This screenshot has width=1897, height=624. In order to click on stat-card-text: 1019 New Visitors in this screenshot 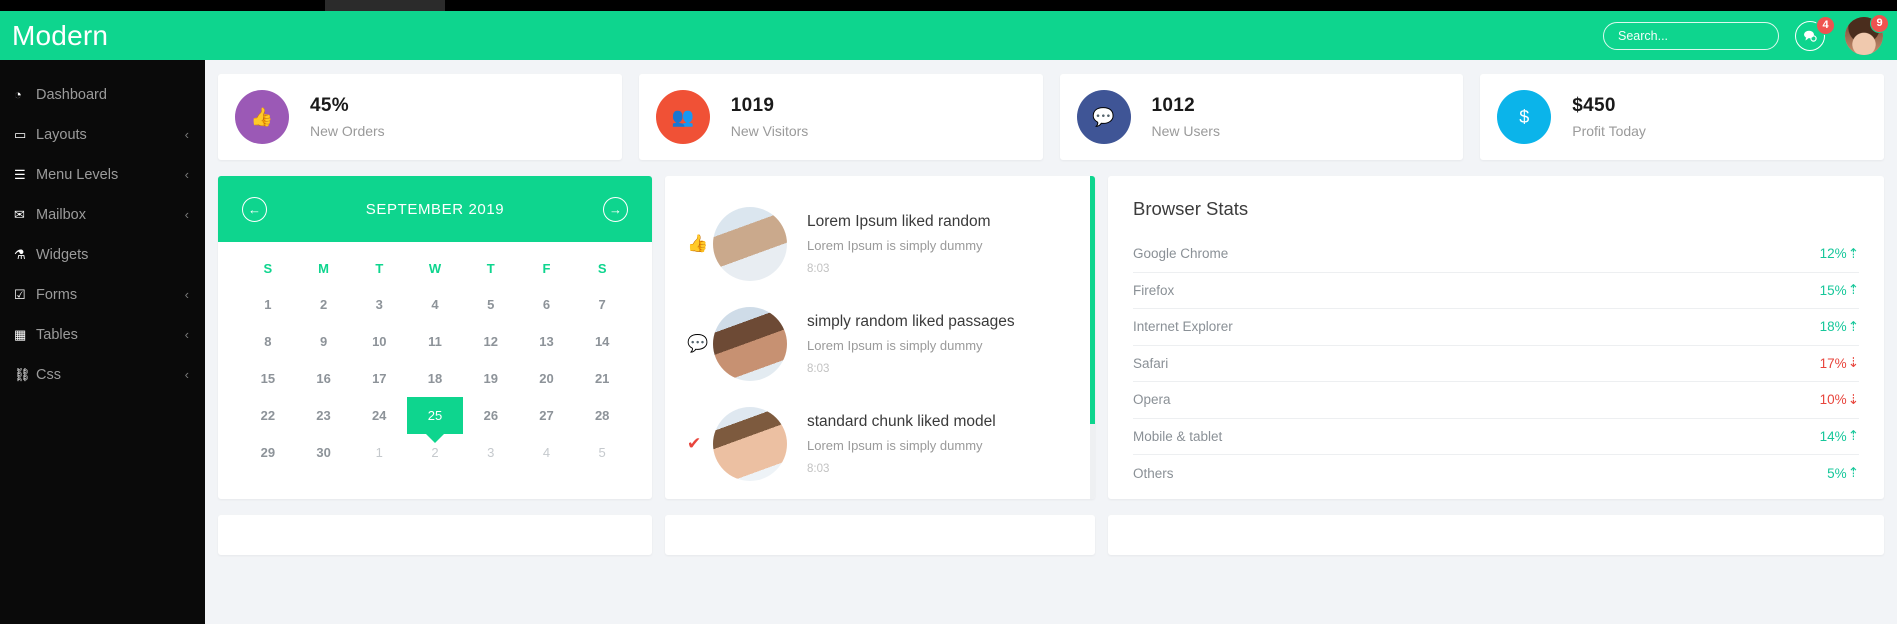, I will do `click(770, 117)`.